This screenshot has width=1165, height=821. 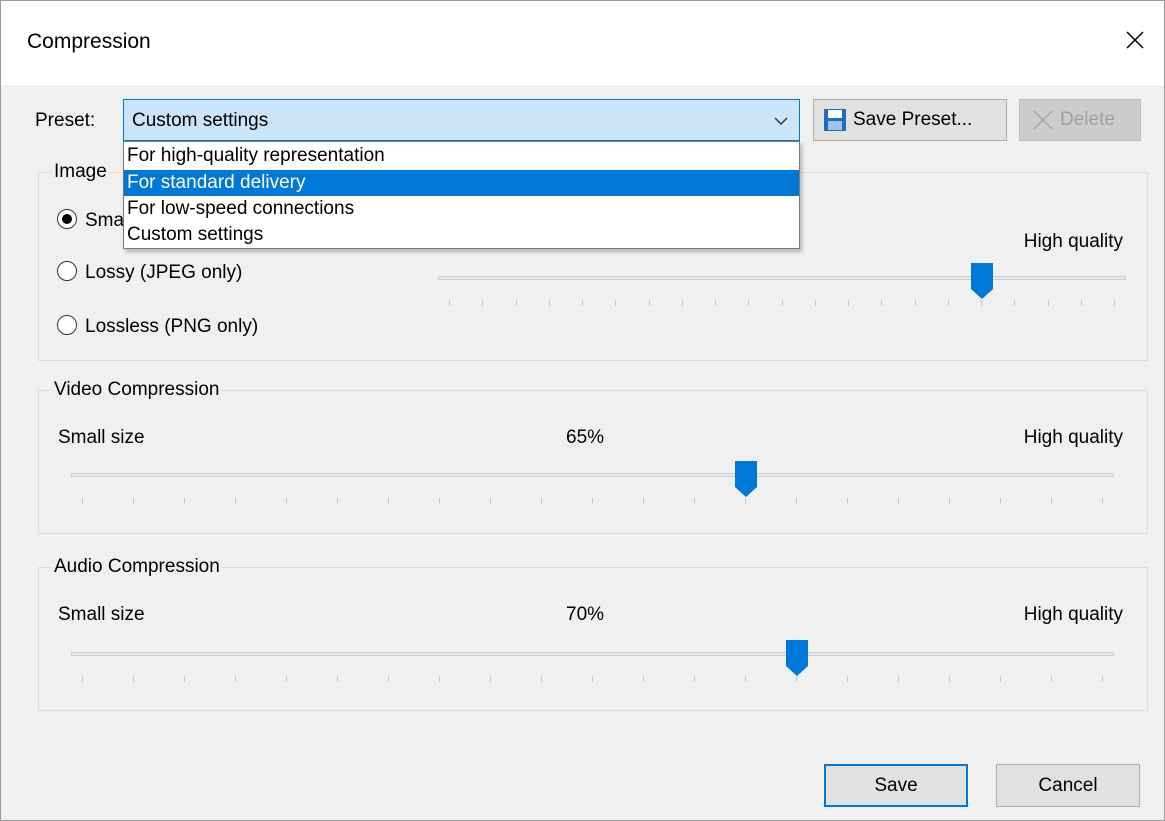 I want to click on audio-quality-slider-track, so click(x=592, y=654).